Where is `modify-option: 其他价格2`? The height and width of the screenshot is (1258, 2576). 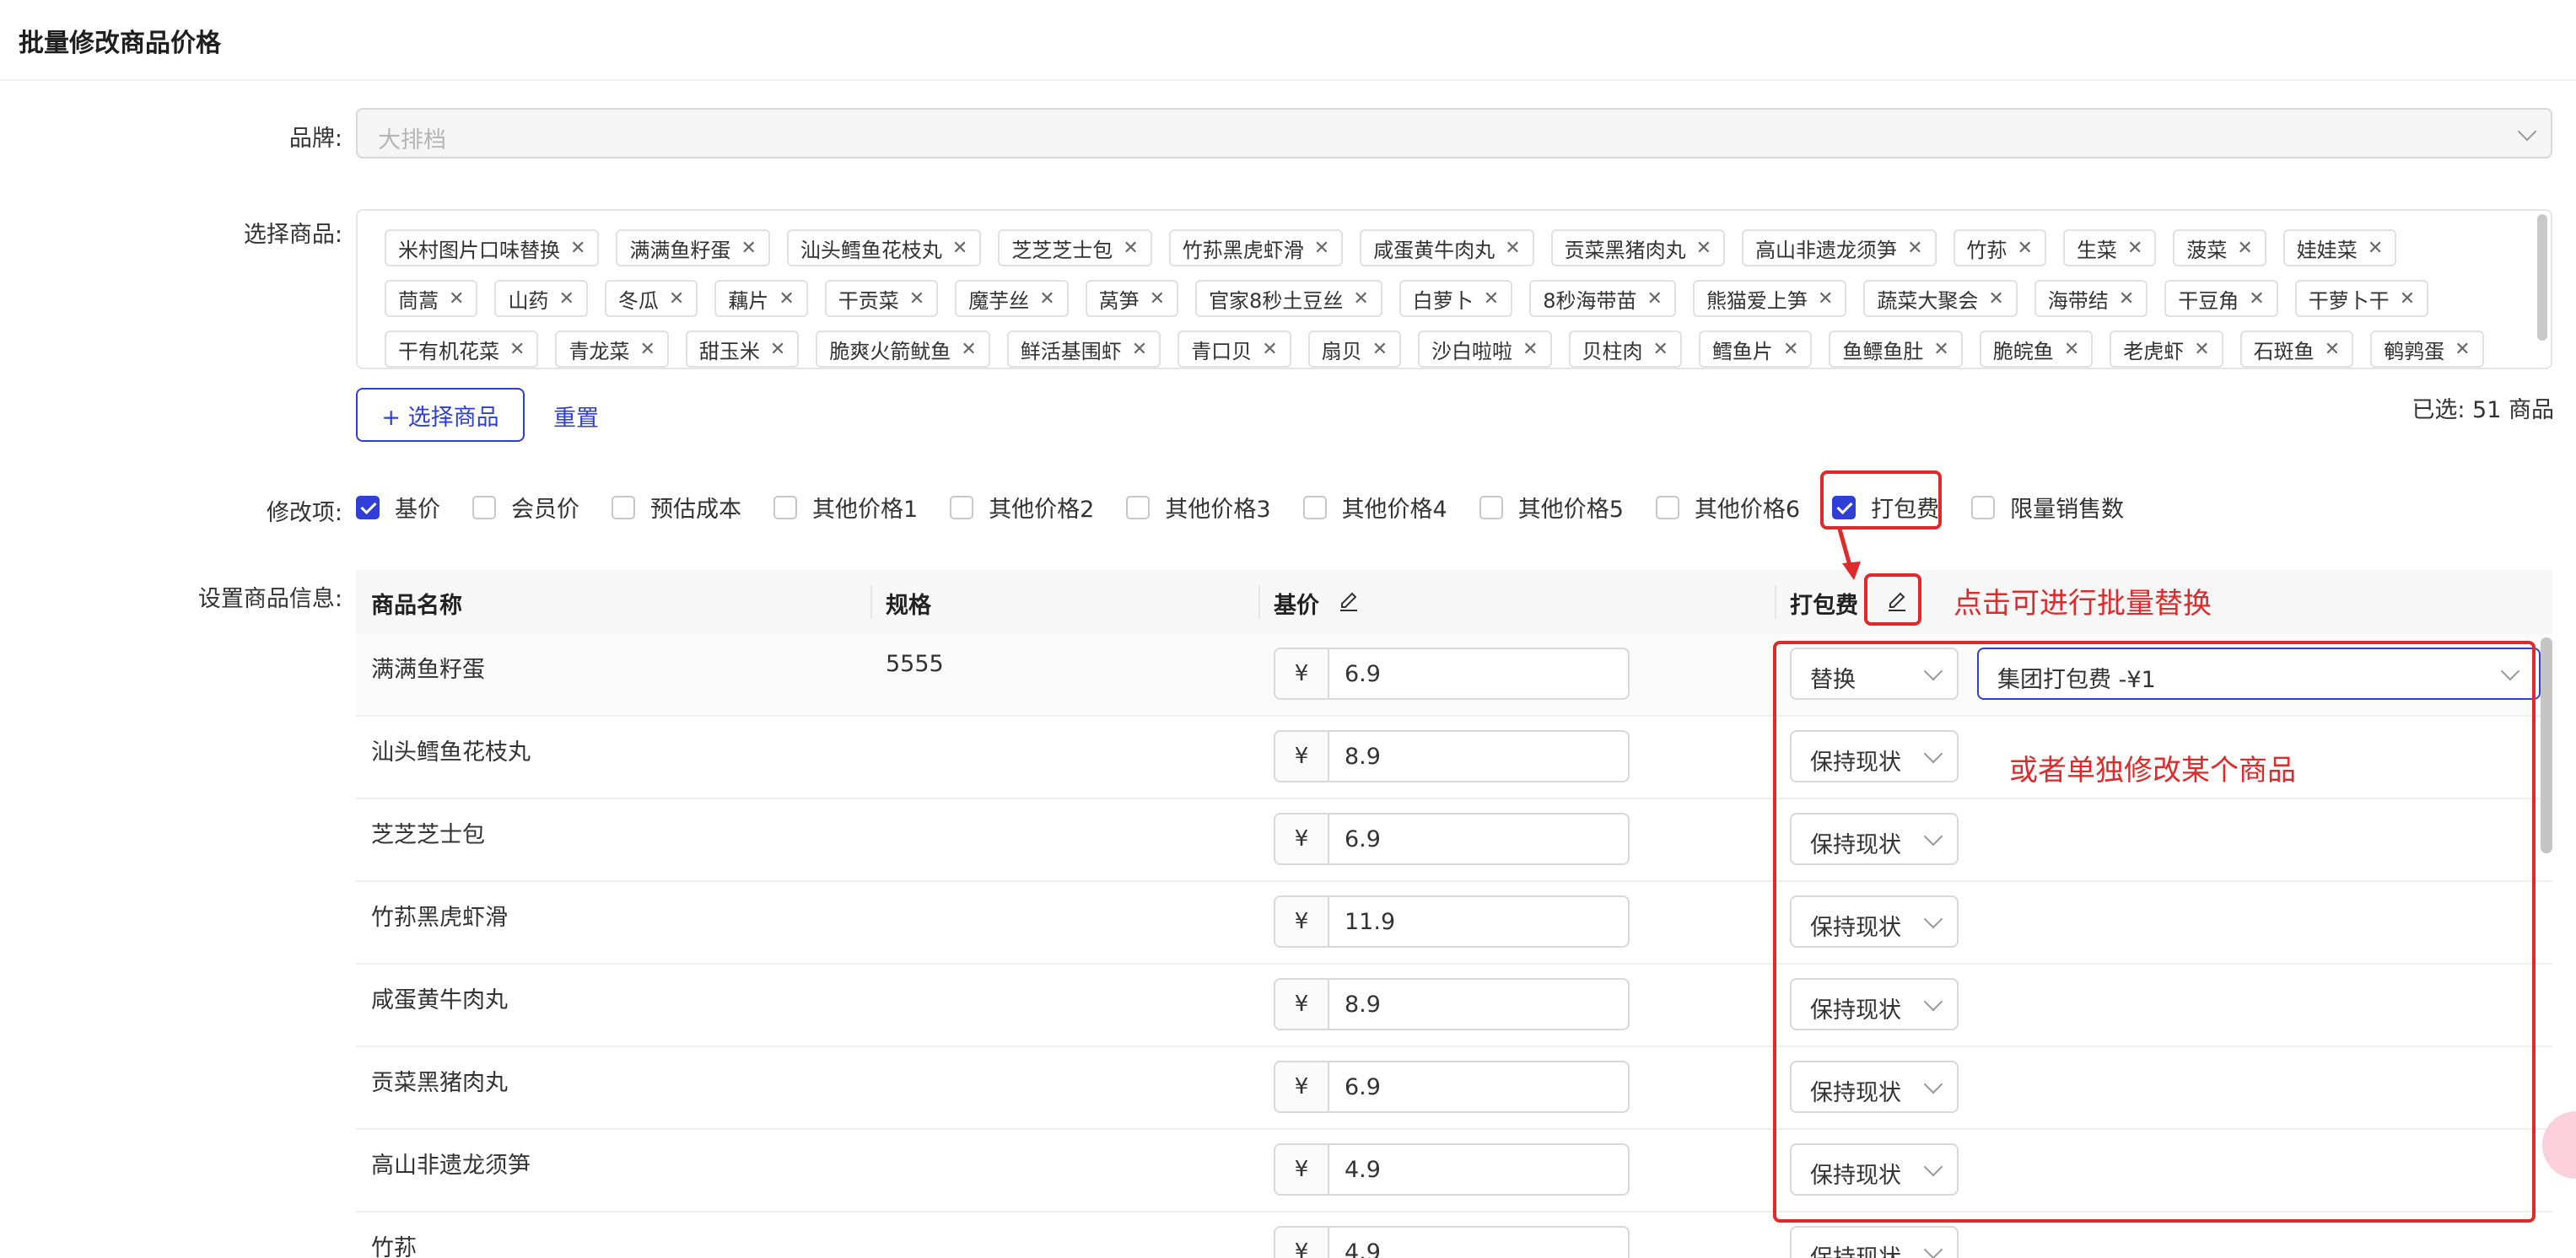 modify-option: 其他价格2 is located at coordinates (1022, 508).